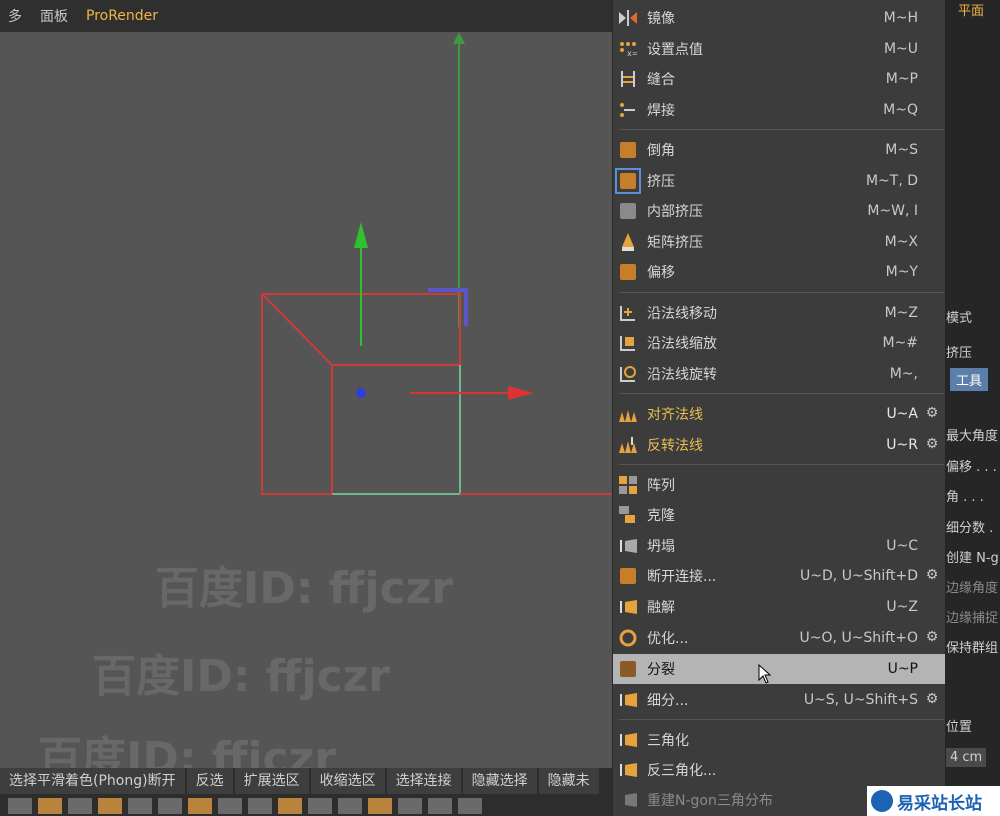 This screenshot has height=816, width=1000. What do you see at coordinates (628, 638) in the screenshot?
I see `optimize-icon` at bounding box center [628, 638].